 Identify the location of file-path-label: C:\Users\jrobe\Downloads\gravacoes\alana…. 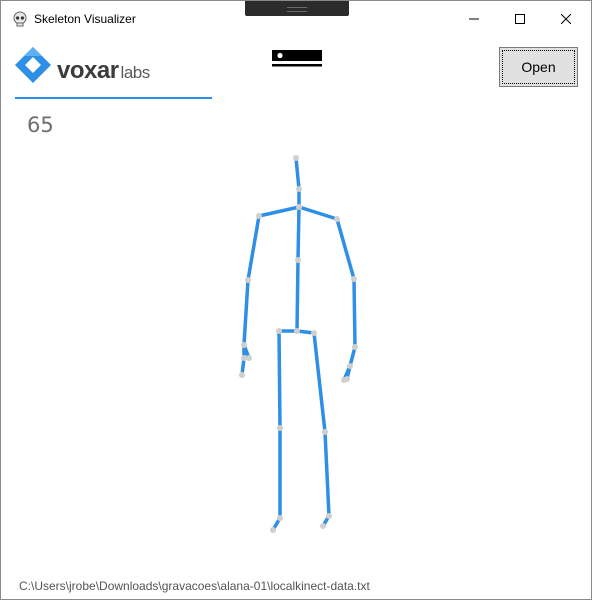
(194, 586).